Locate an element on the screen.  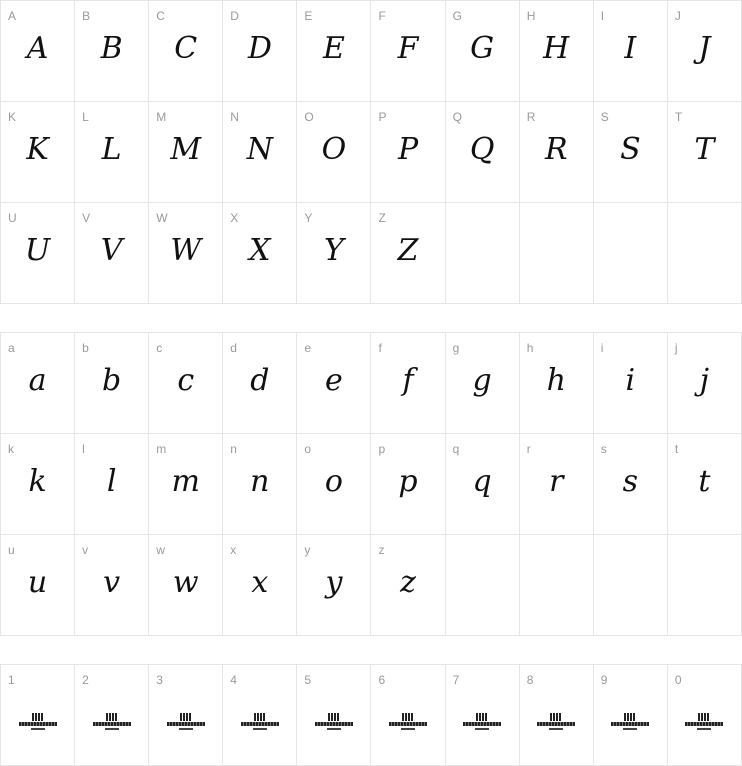
glyph-cell: ss is located at coordinates (630, 484).